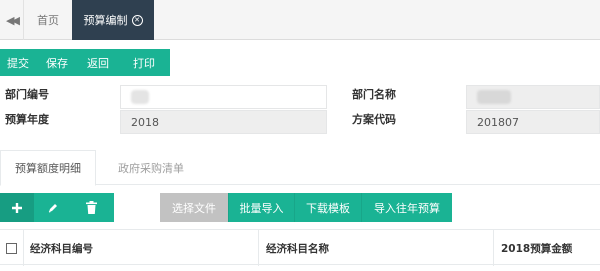  Describe the element at coordinates (300, 20) in the screenshot. I see `tab-bar: ◀◀ 首页 预算编制 ✕` at that location.